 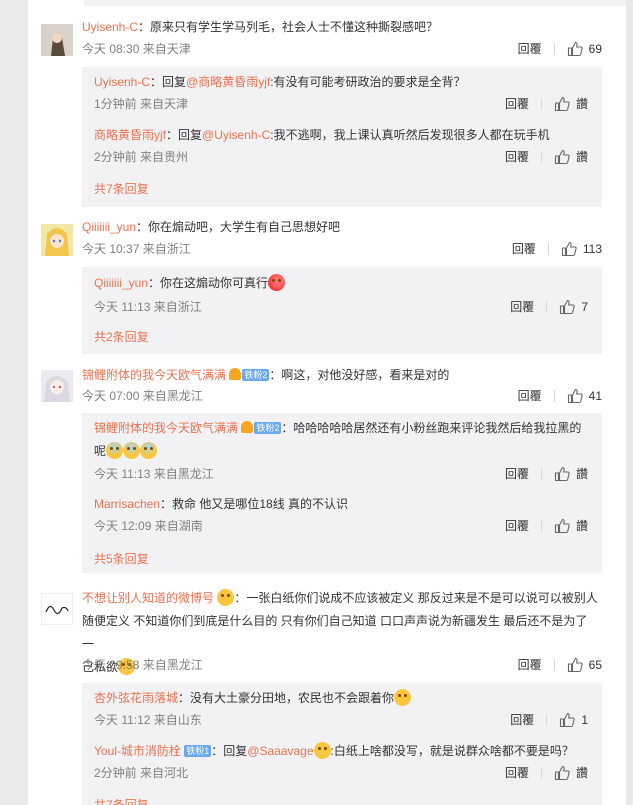 What do you see at coordinates (595, 49) in the screenshot?
I see `like-count: 69` at bounding box center [595, 49].